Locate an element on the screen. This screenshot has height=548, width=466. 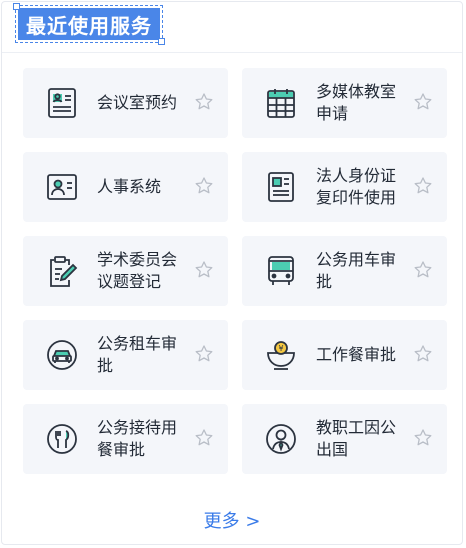
service-label: 公务接待用餐审批 is located at coordinates (137, 438).